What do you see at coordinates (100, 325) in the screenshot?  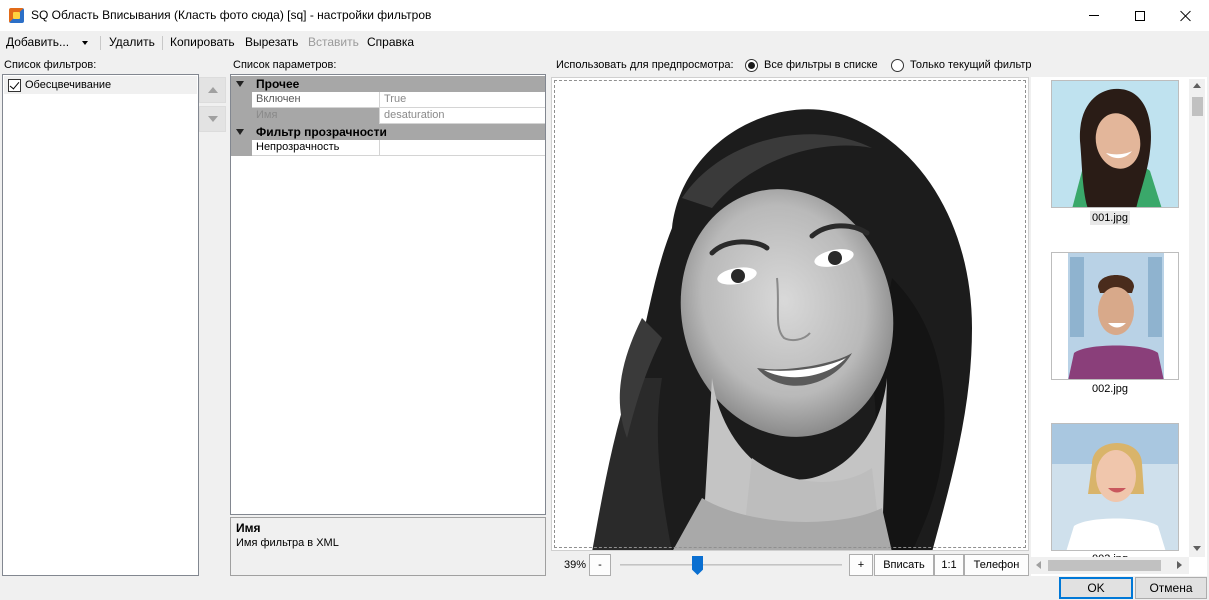 I see `filter-list: Обесцвечивание` at bounding box center [100, 325].